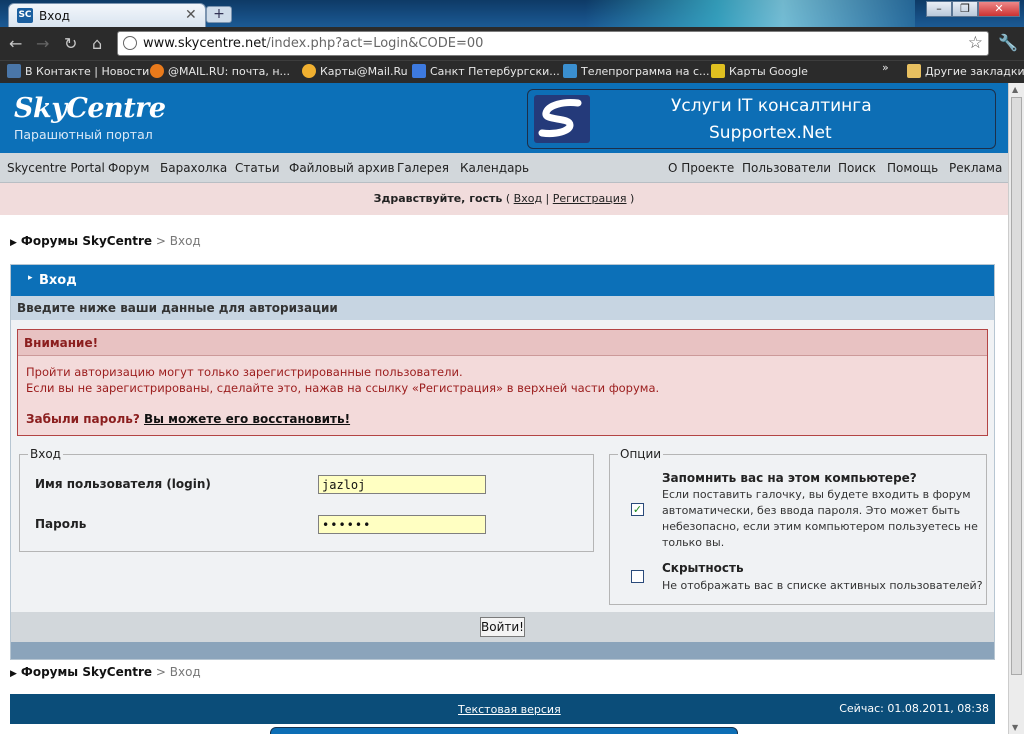 Image resolution: width=1024 pixels, height=734 pixels. Describe the element at coordinates (761, 119) in the screenshot. I see `ad-banner: Услуги IT консалтинга Supportex.Net` at that location.